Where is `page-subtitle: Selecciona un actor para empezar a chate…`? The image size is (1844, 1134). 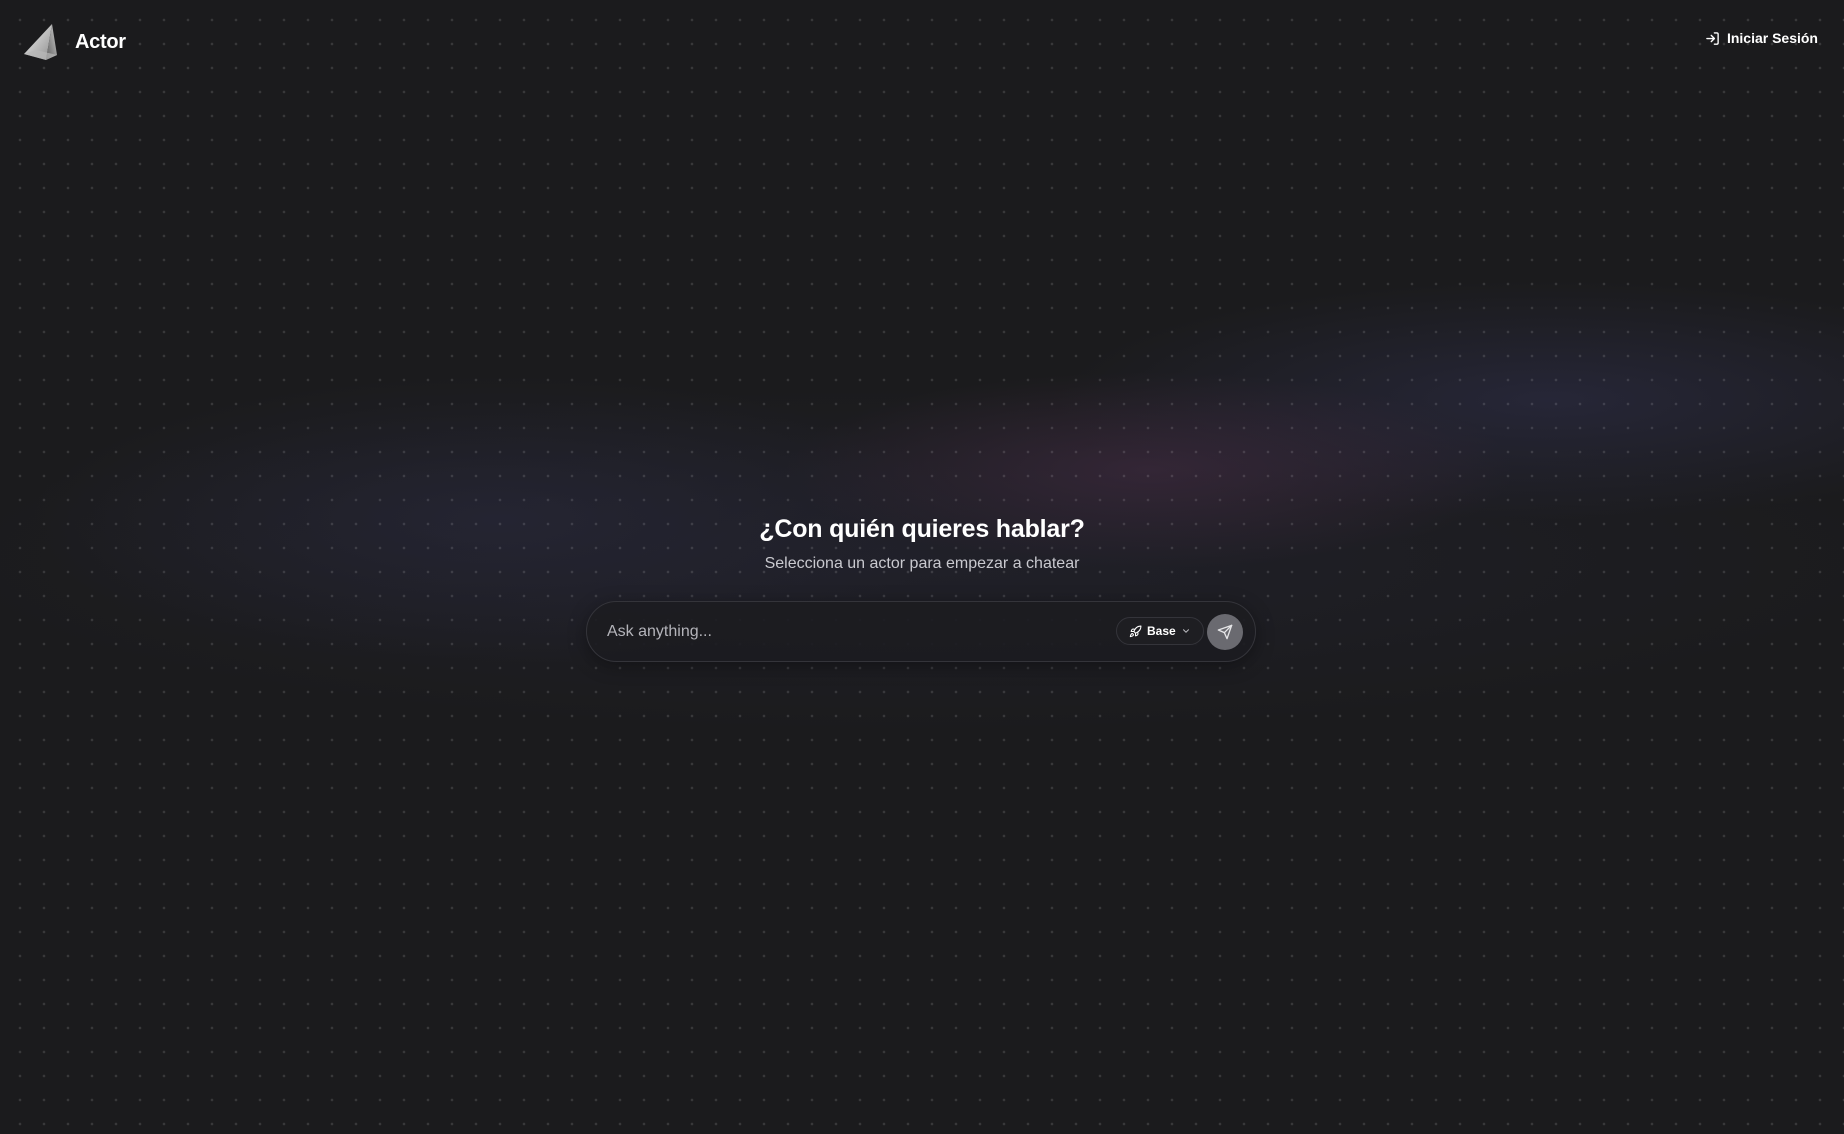
page-subtitle: Selecciona un actor para empezar a chate… is located at coordinates (922, 563).